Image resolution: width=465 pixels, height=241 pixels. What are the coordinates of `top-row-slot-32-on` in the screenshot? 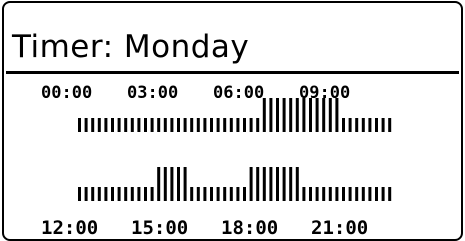 It's located at (291, 115).